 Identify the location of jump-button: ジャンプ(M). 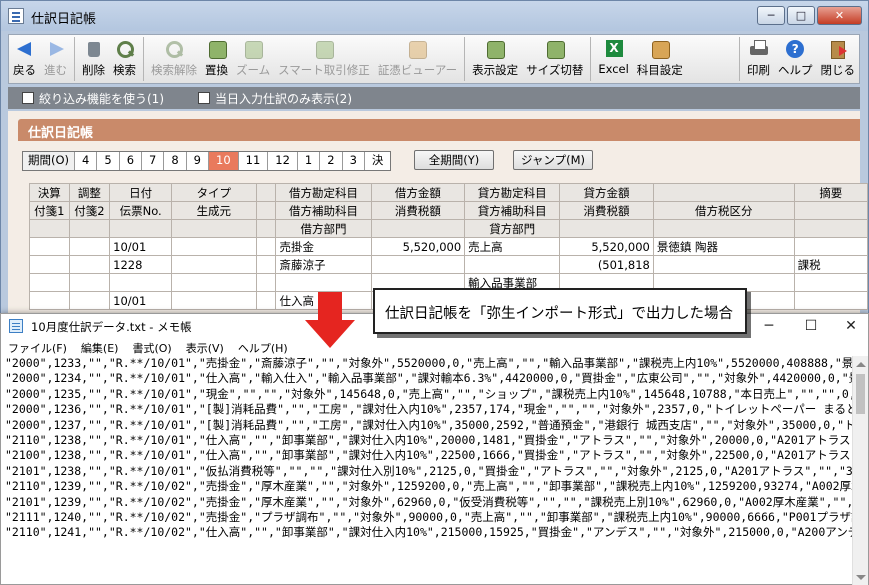
(553, 160).